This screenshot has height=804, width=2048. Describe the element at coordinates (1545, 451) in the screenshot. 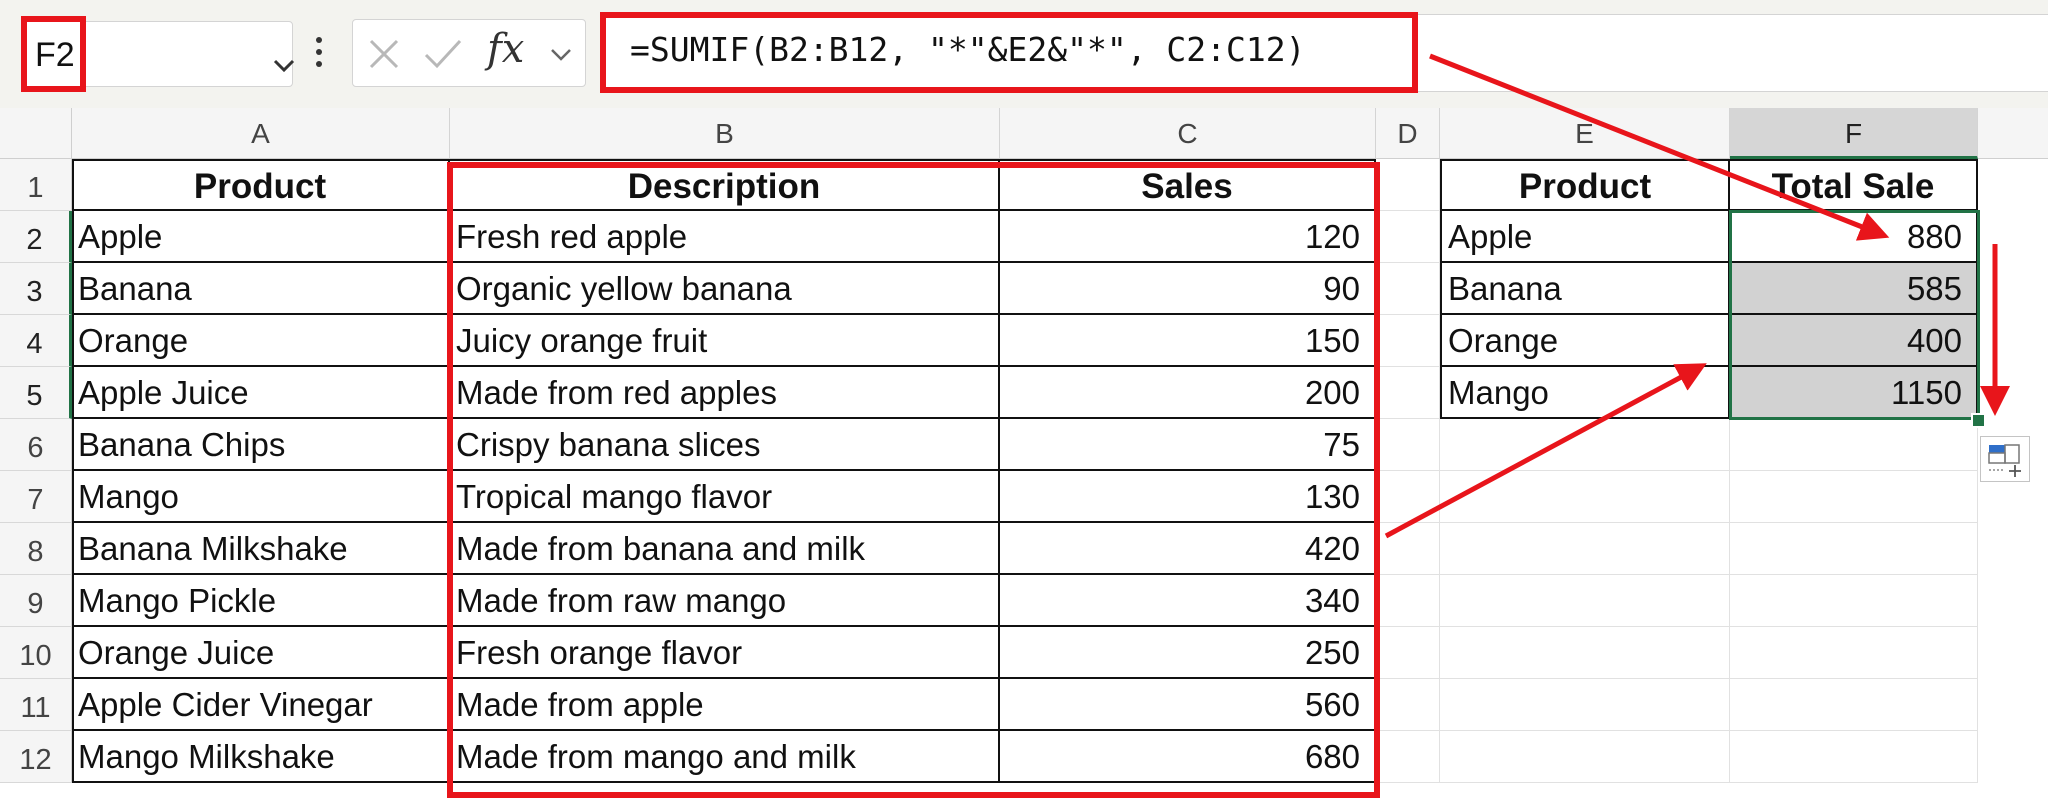

I see `arrow-table-to-results` at that location.